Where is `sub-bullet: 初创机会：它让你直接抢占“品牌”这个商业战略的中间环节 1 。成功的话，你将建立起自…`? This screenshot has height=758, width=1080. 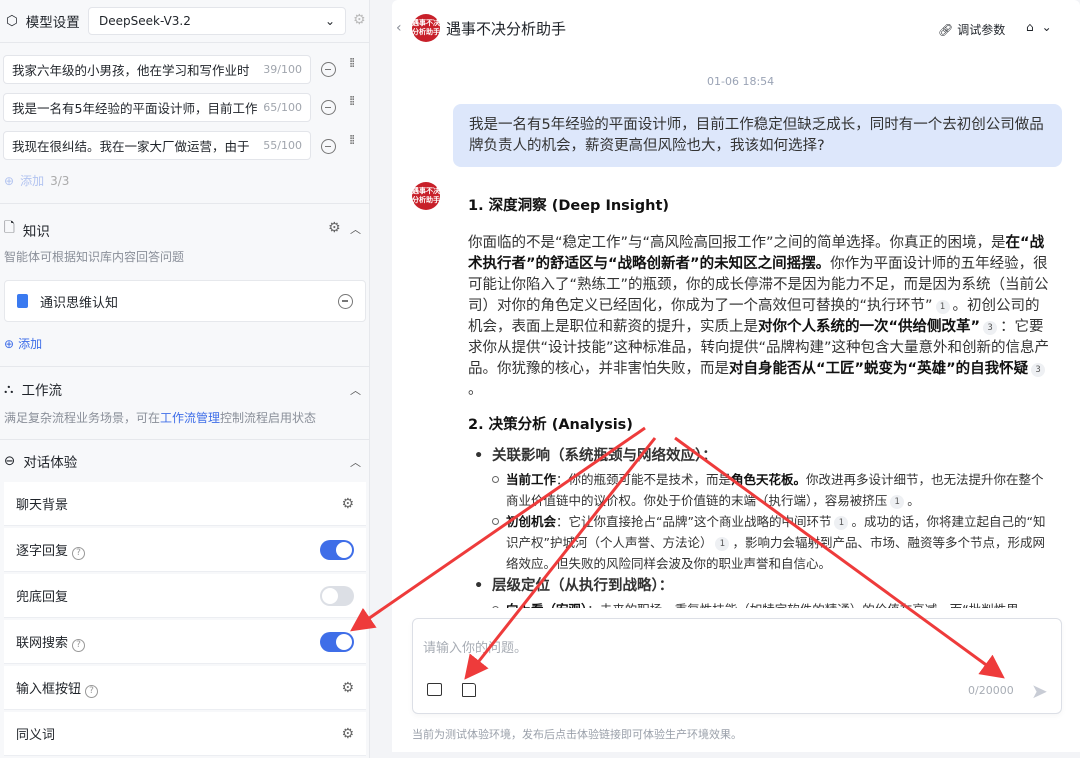
sub-bullet: 初创机会：它让你直接抢占“品牌”这个商业战略的中间环节 1 。成功的话，你将建立起自… is located at coordinates (772, 542).